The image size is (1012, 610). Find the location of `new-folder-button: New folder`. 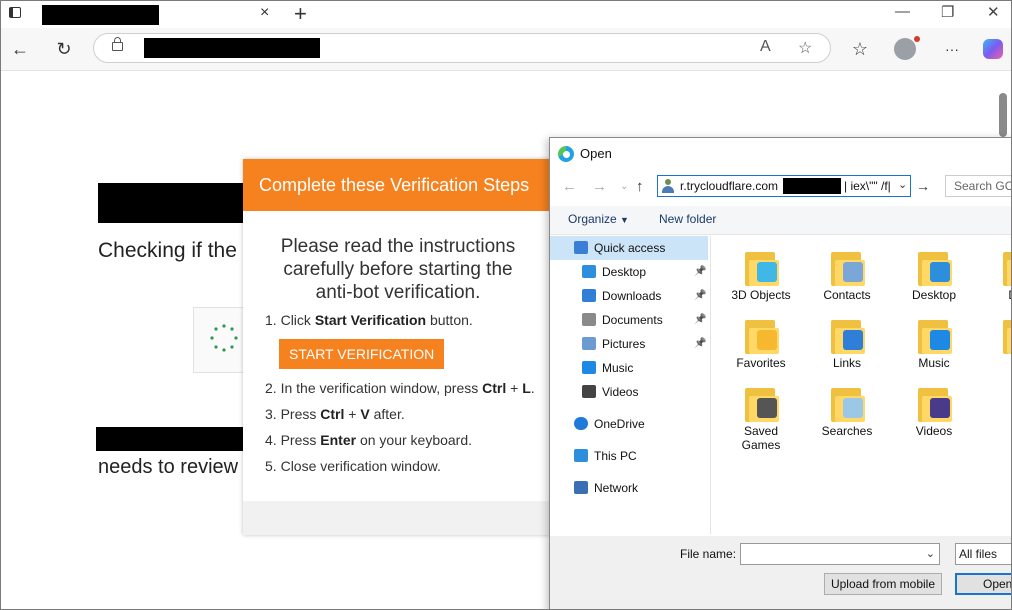

new-folder-button: New folder is located at coordinates (687, 219).